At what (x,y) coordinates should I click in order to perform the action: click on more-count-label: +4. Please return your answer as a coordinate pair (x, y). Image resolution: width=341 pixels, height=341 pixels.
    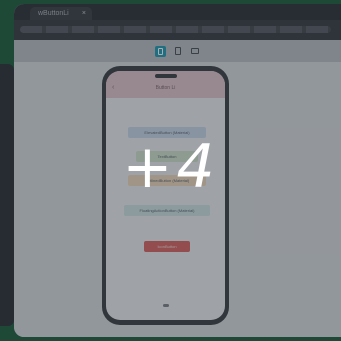
    Looking at the image, I should click on (170, 167).